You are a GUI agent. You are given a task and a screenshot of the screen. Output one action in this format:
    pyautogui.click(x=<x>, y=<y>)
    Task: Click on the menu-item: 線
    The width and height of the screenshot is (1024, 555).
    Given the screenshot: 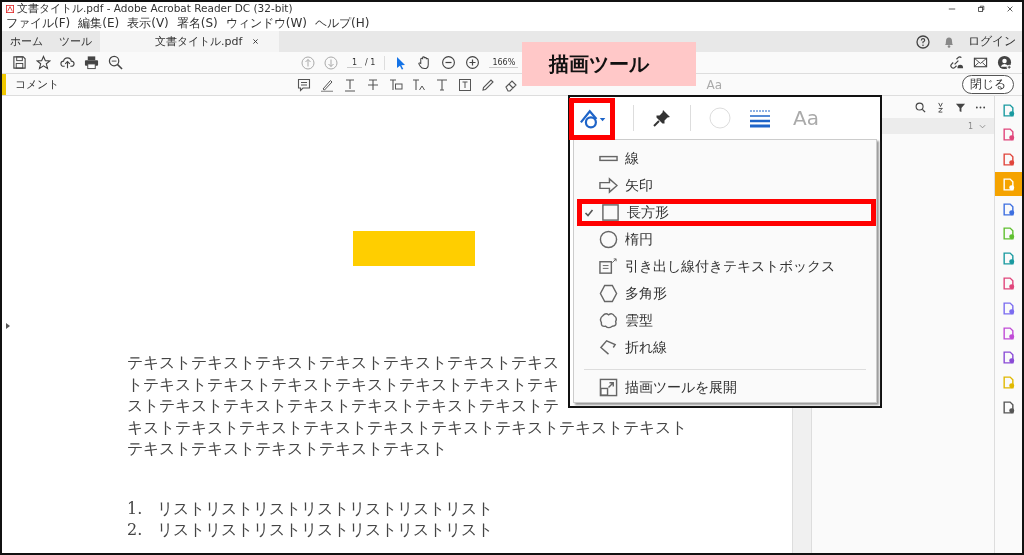 What is the action you would take?
    pyautogui.click(x=725, y=158)
    